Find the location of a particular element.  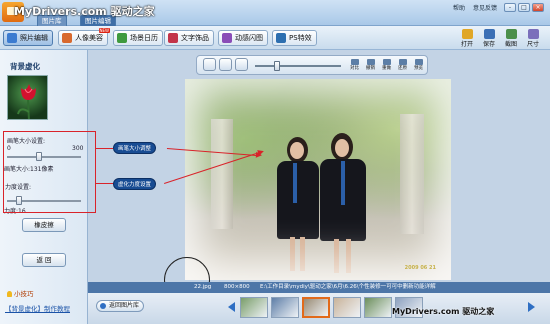

restore-button: 还原 is located at coordinates (402, 66).